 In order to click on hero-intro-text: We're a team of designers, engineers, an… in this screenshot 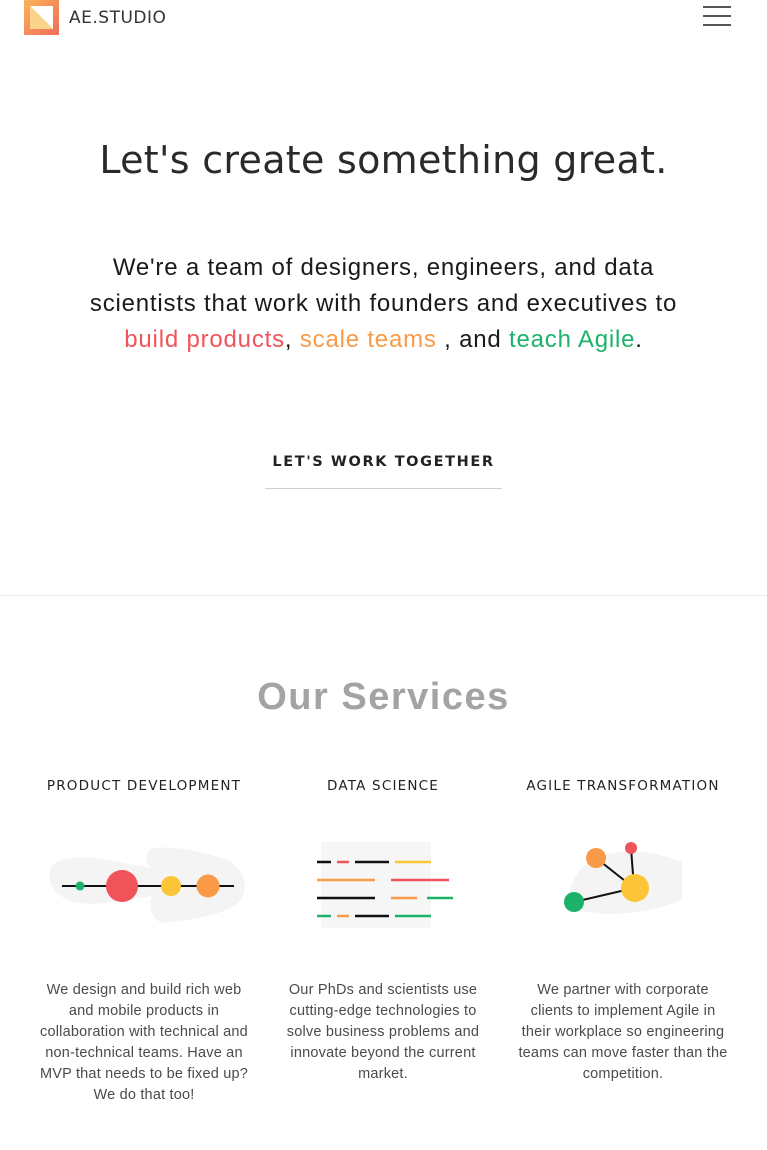, I will do `click(383, 285)`.